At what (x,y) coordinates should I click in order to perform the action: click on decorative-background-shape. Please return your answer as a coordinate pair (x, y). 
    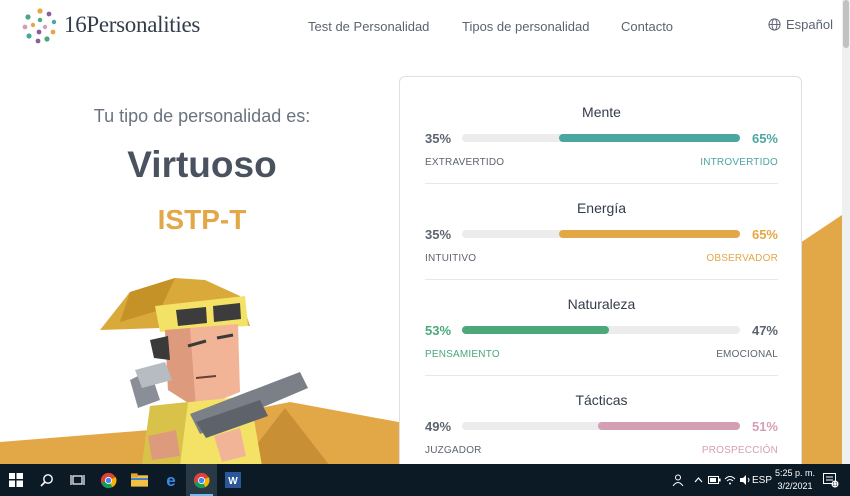
    Looking at the image, I should click on (821, 340).